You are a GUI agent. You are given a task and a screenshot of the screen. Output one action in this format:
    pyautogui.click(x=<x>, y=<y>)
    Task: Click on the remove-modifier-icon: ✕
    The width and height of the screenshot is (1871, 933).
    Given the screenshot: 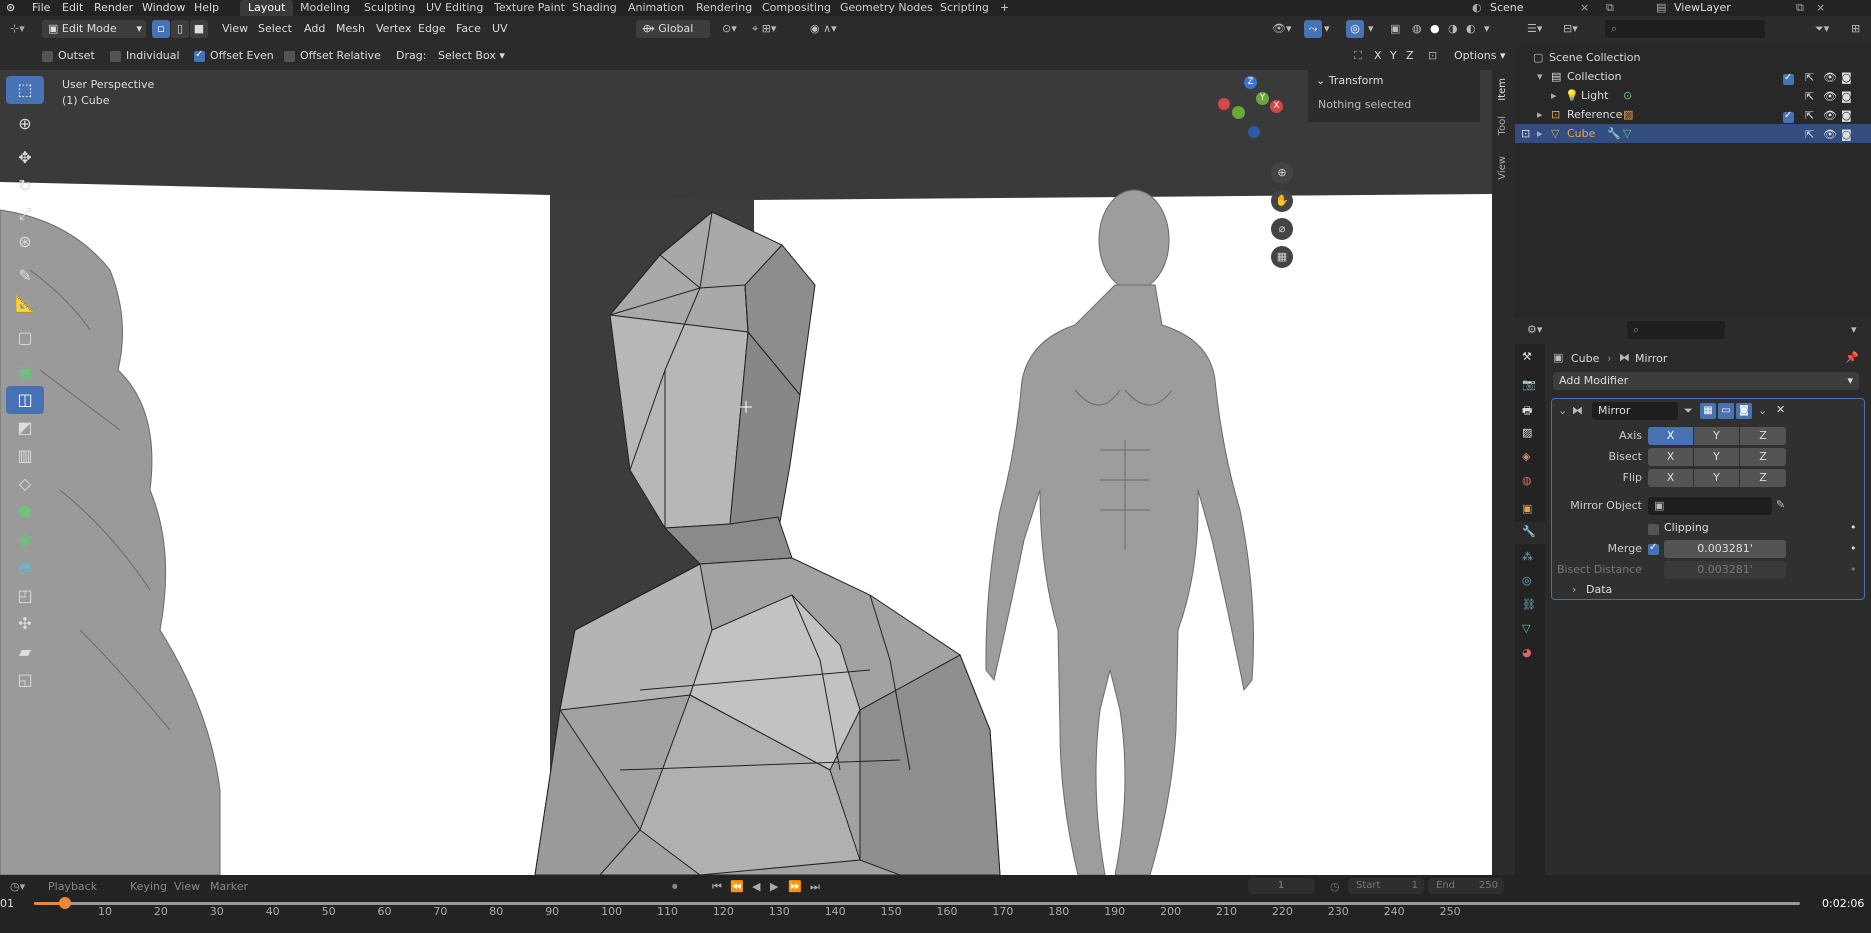 What is the action you would take?
    pyautogui.click(x=1780, y=409)
    